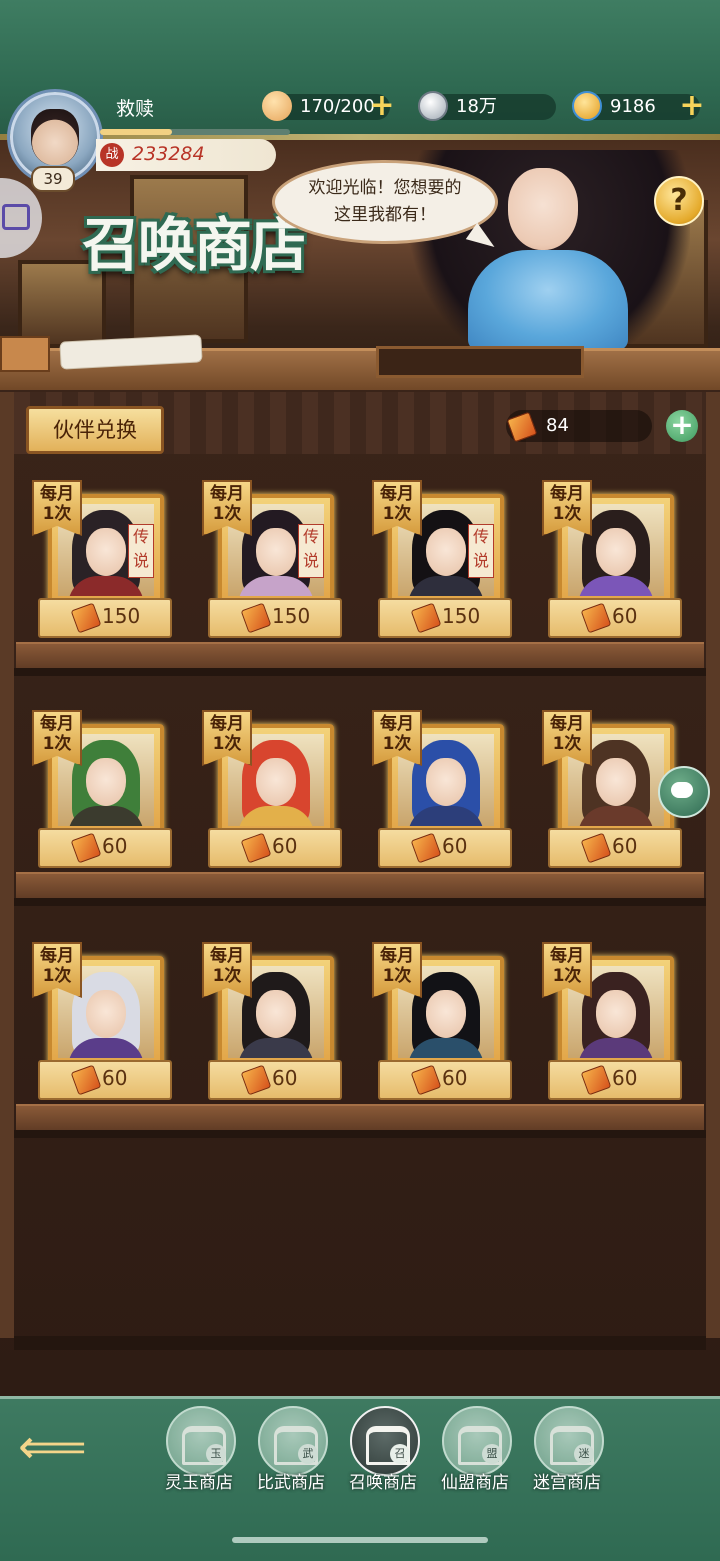  Describe the element at coordinates (682, 426) in the screenshot. I see `add-currency-button: +` at that location.